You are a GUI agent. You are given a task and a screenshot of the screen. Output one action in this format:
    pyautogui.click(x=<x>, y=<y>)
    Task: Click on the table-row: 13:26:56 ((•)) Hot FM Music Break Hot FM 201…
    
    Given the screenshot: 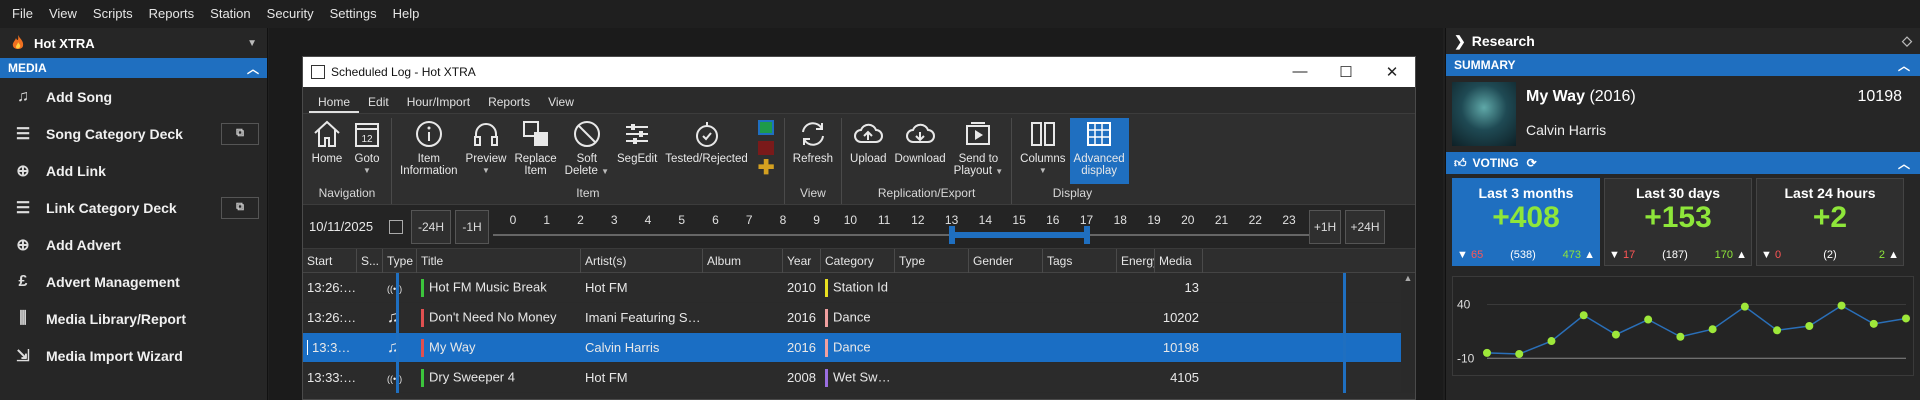 What is the action you would take?
    pyautogui.click(x=859, y=288)
    